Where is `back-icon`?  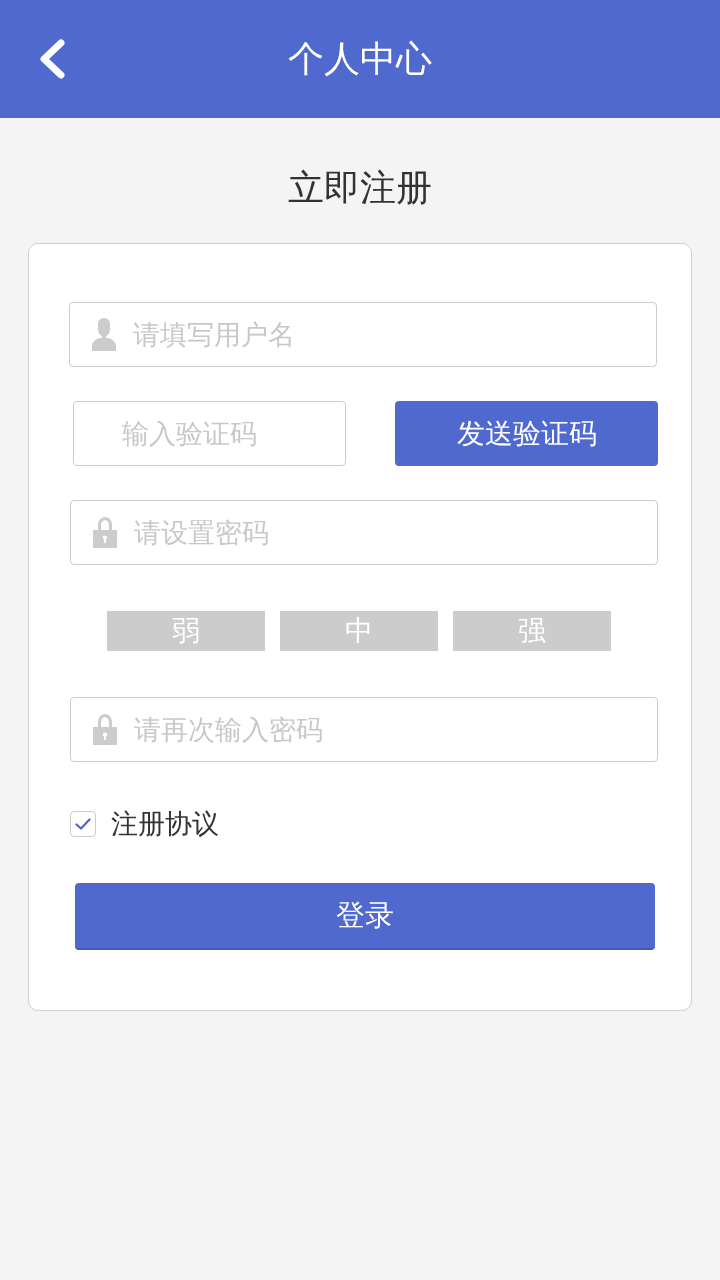
back-icon is located at coordinates (52, 59).